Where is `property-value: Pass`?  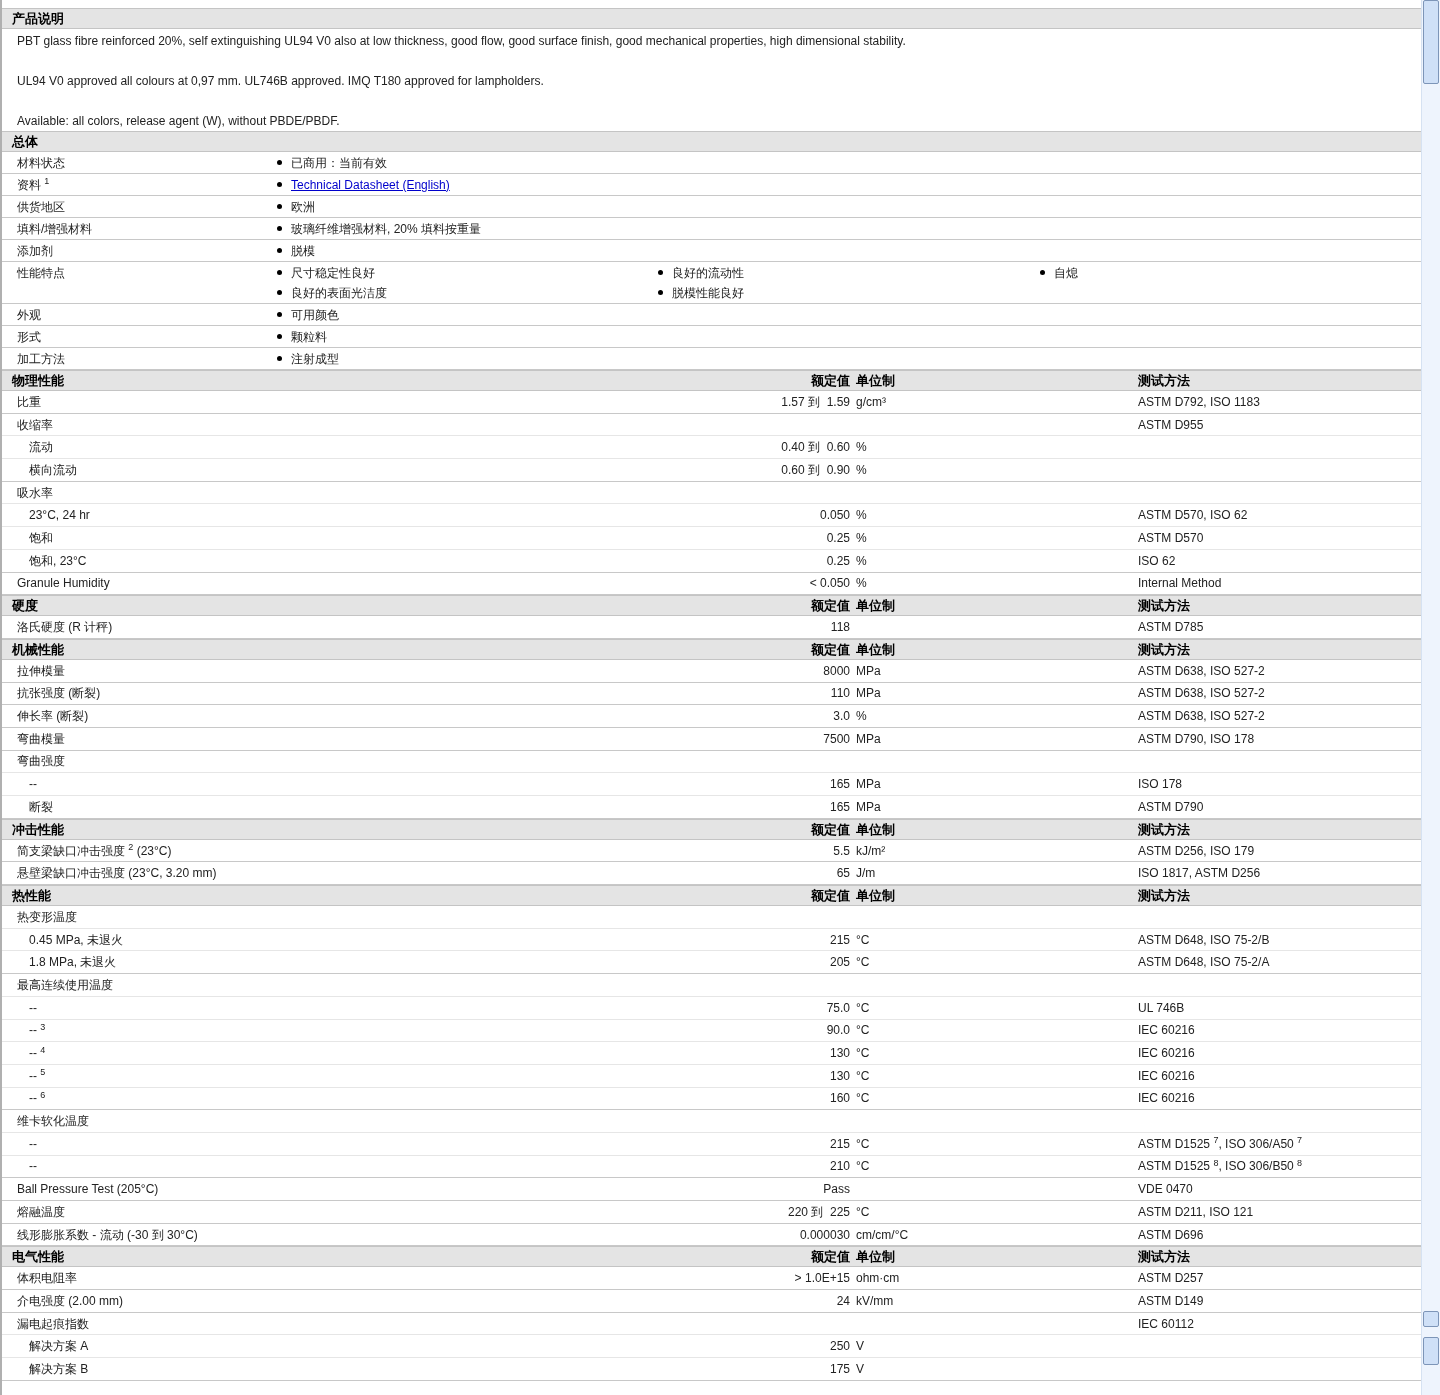 property-value: Pass is located at coordinates (837, 1190).